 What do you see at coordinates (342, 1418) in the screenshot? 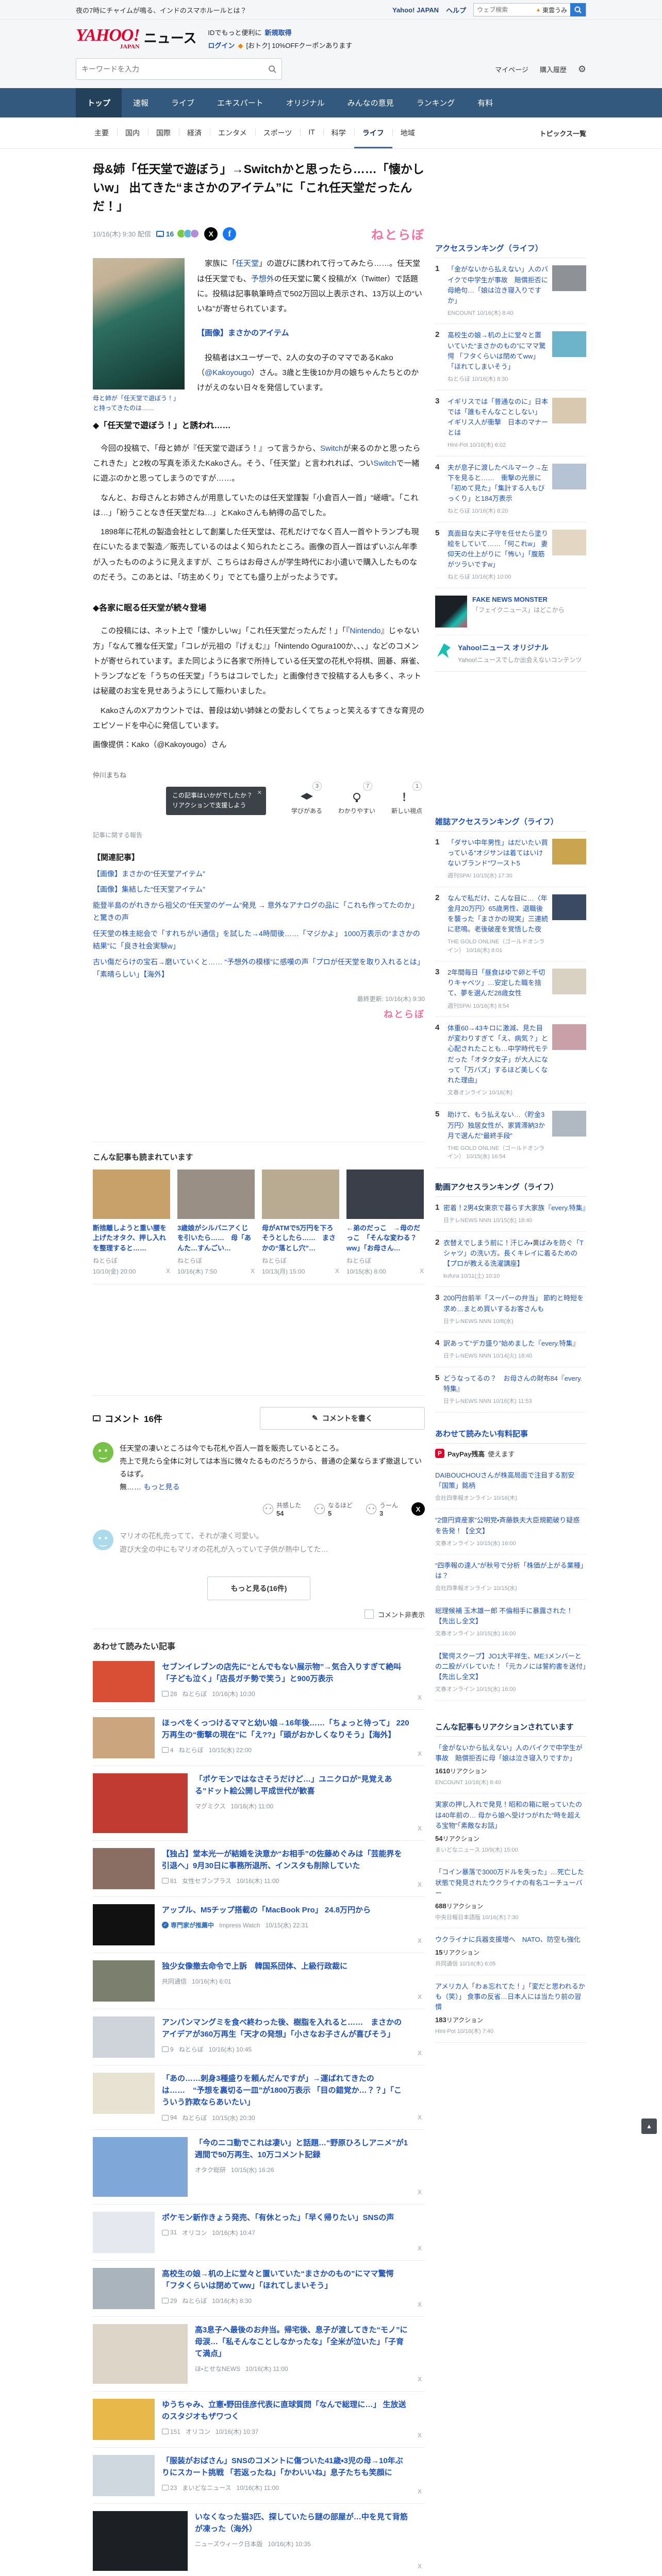
I see `write-comment-button: ✎ コメントを書く` at bounding box center [342, 1418].